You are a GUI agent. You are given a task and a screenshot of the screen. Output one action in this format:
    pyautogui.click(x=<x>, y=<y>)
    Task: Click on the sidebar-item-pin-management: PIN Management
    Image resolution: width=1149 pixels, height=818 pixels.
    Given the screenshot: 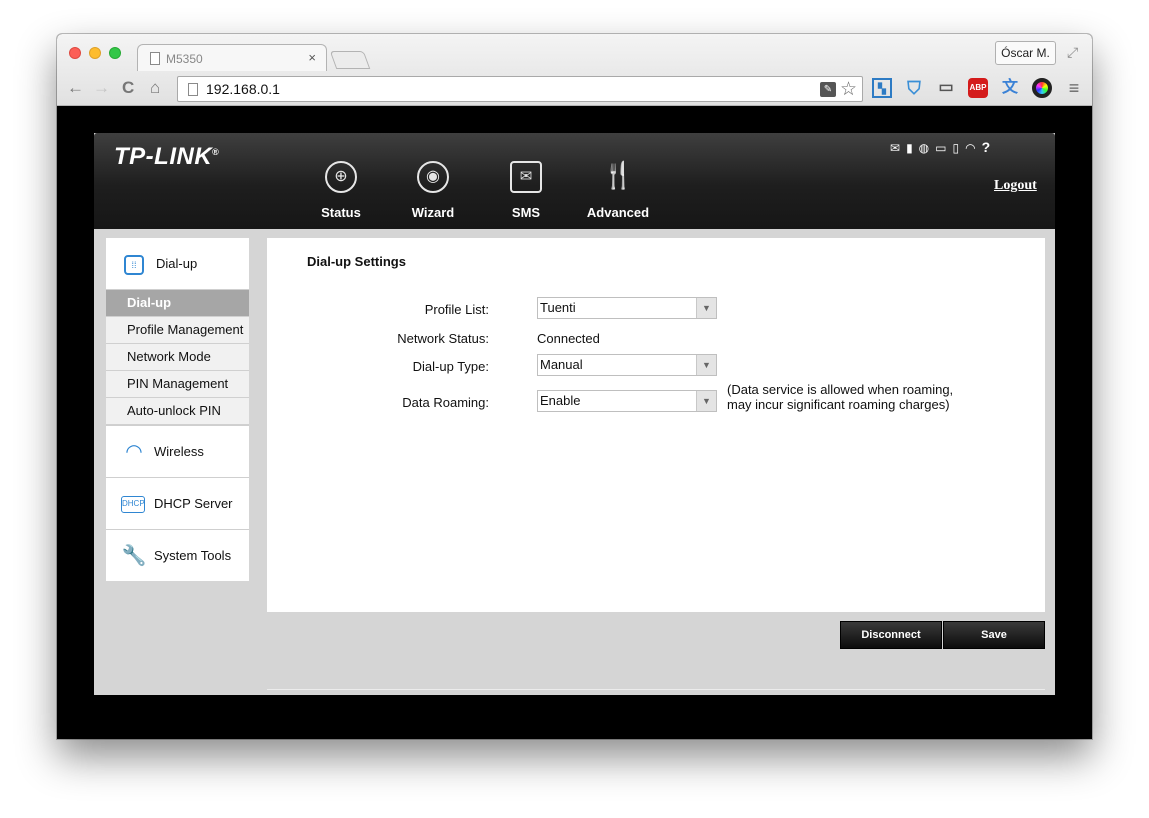 What is the action you would take?
    pyautogui.click(x=177, y=384)
    